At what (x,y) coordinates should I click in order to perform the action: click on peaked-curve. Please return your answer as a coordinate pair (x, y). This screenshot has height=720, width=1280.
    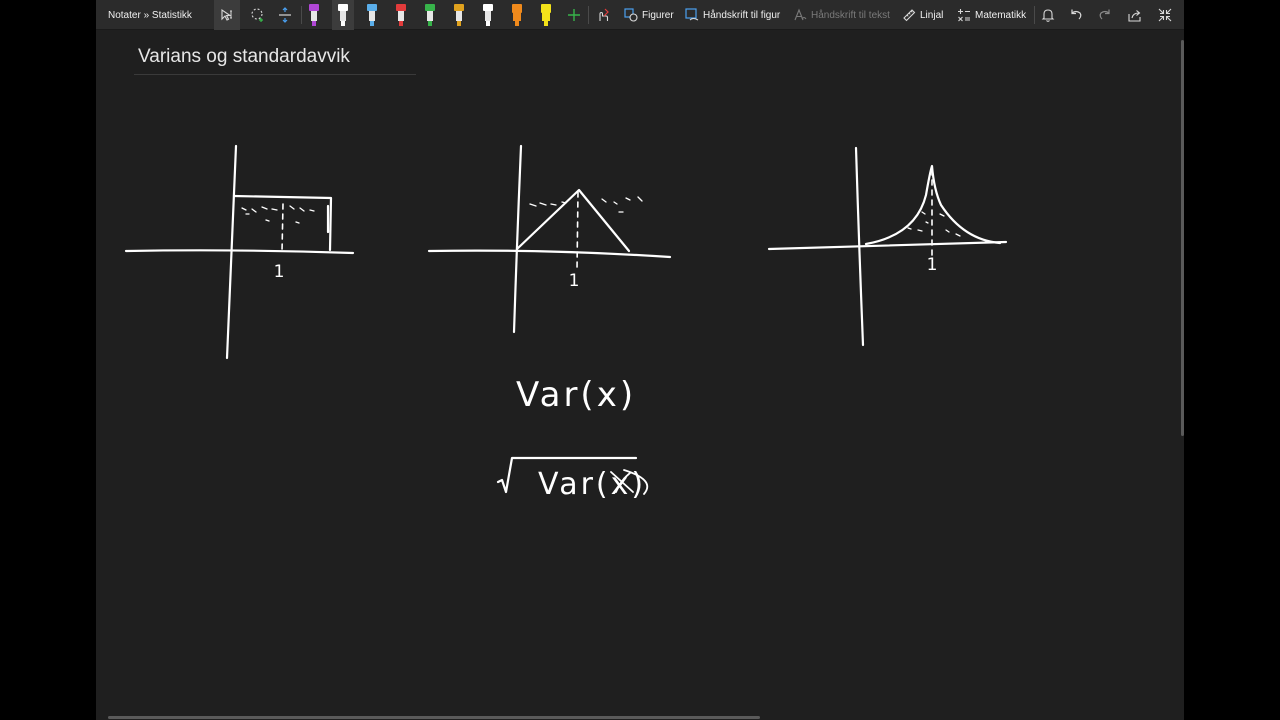
    Looking at the image, I should click on (933, 205).